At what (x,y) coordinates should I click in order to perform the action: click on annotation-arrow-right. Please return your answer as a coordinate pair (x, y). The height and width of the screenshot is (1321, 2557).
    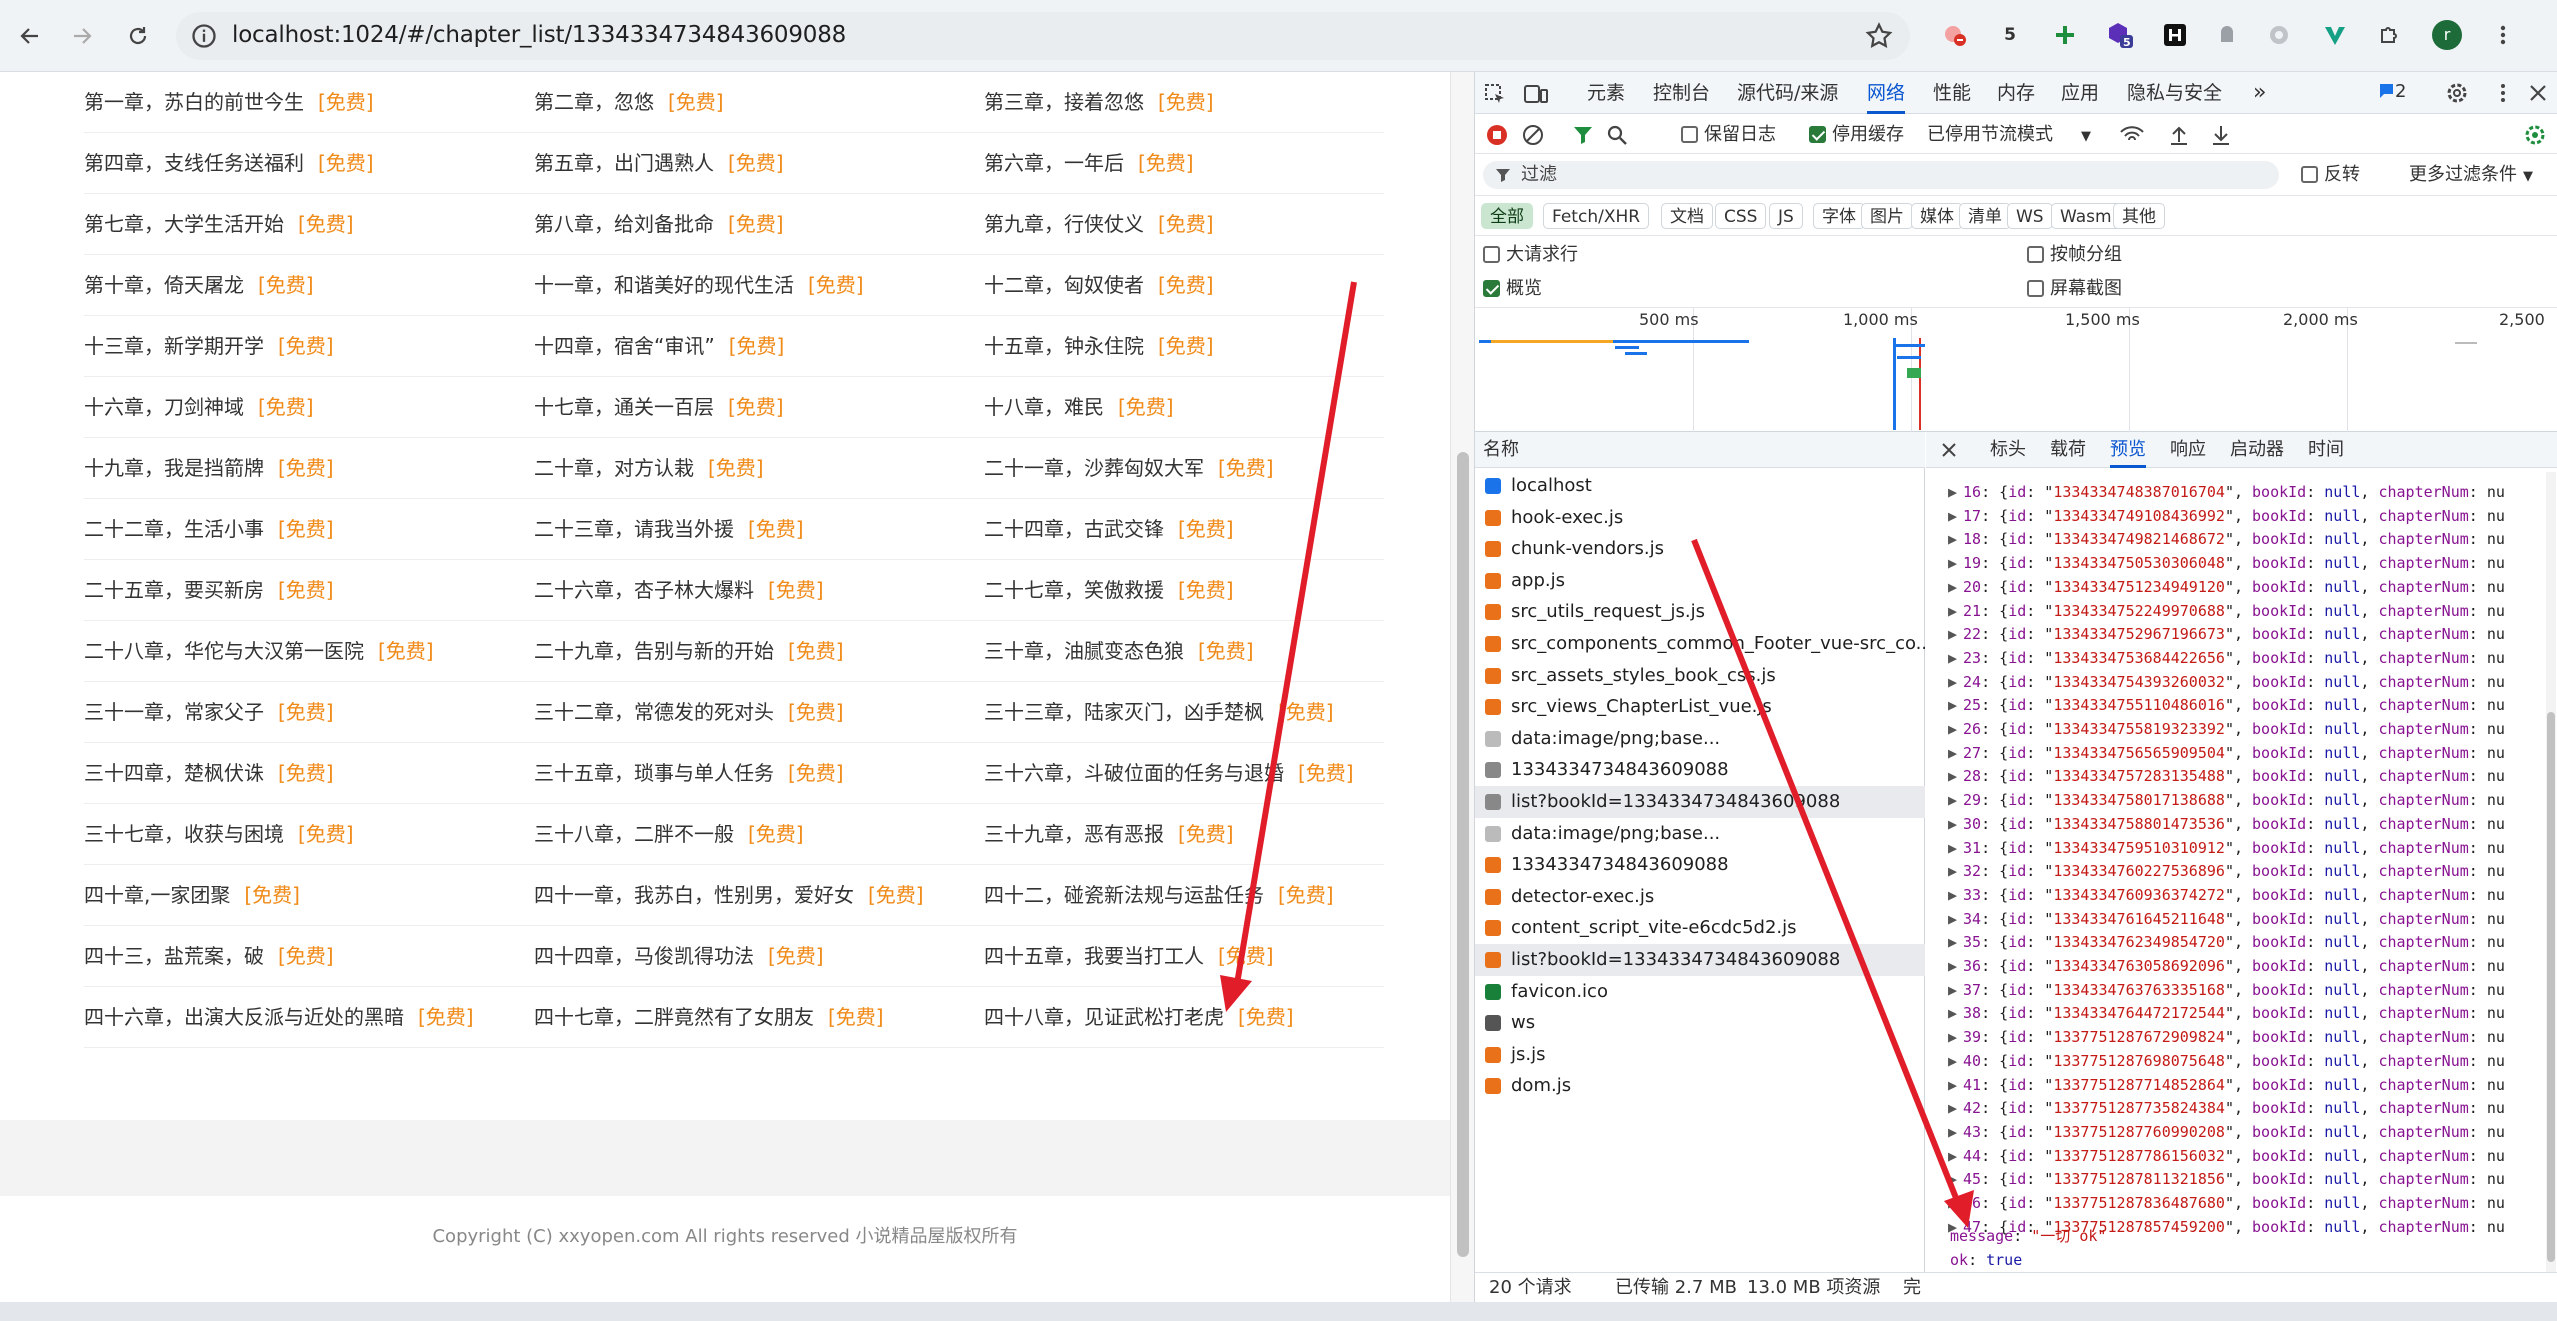
    Looking at the image, I should click on (1827, 874).